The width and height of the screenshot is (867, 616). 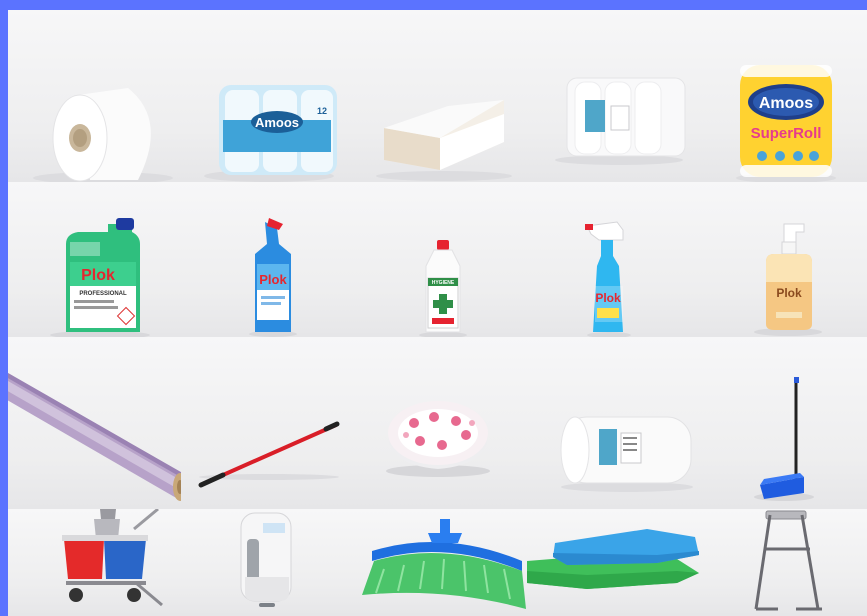 I want to click on floor-cleaner-brand-label: Plok, so click(x=98, y=275).